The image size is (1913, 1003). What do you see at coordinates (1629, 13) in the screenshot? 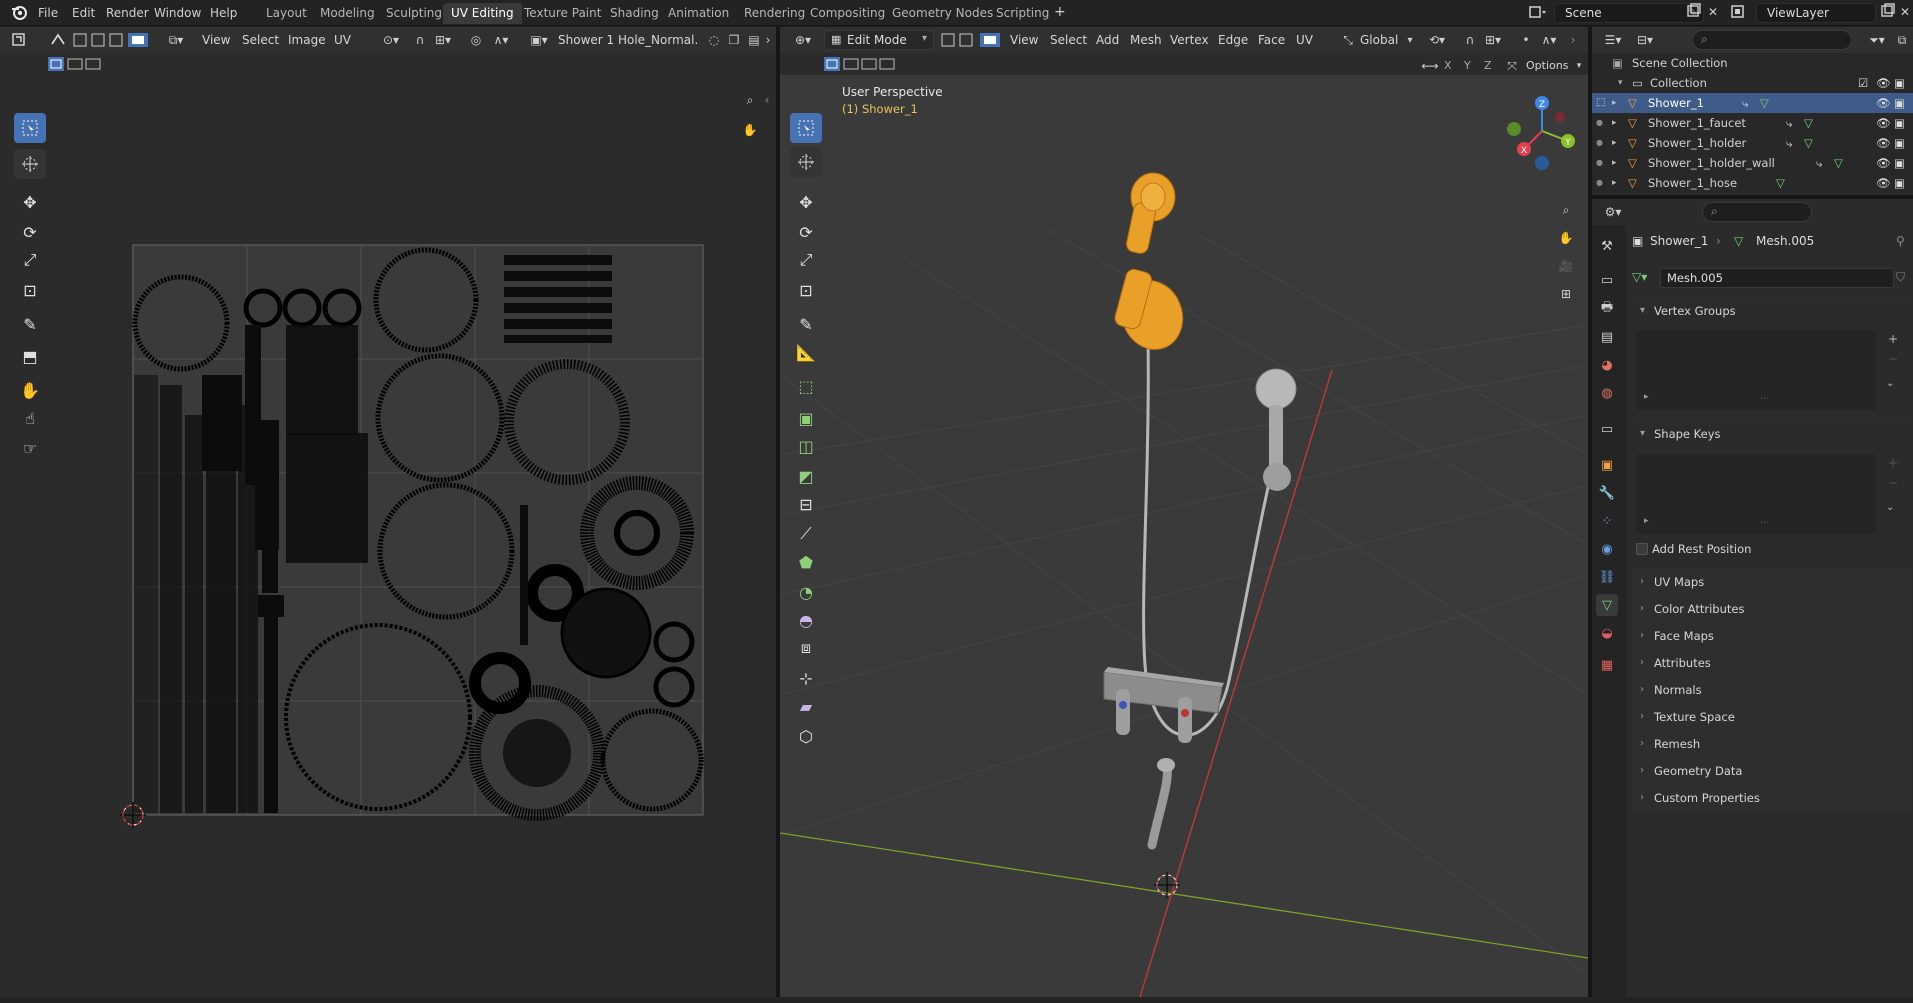
I see `scene-field: Scene ✎` at bounding box center [1629, 13].